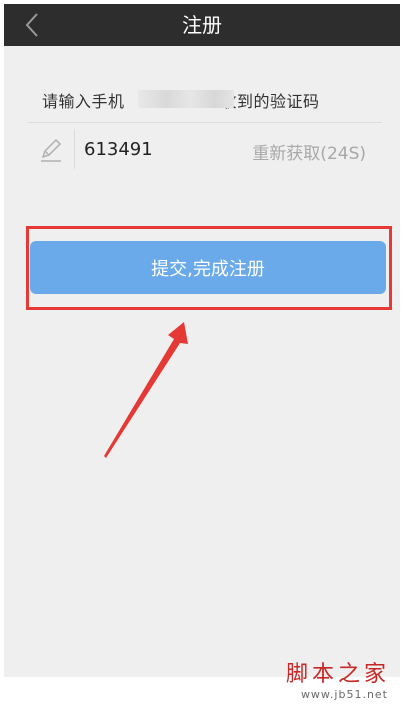 The height and width of the screenshot is (705, 404). Describe the element at coordinates (344, 694) in the screenshot. I see `watermark-url: www.jb51.net` at that location.